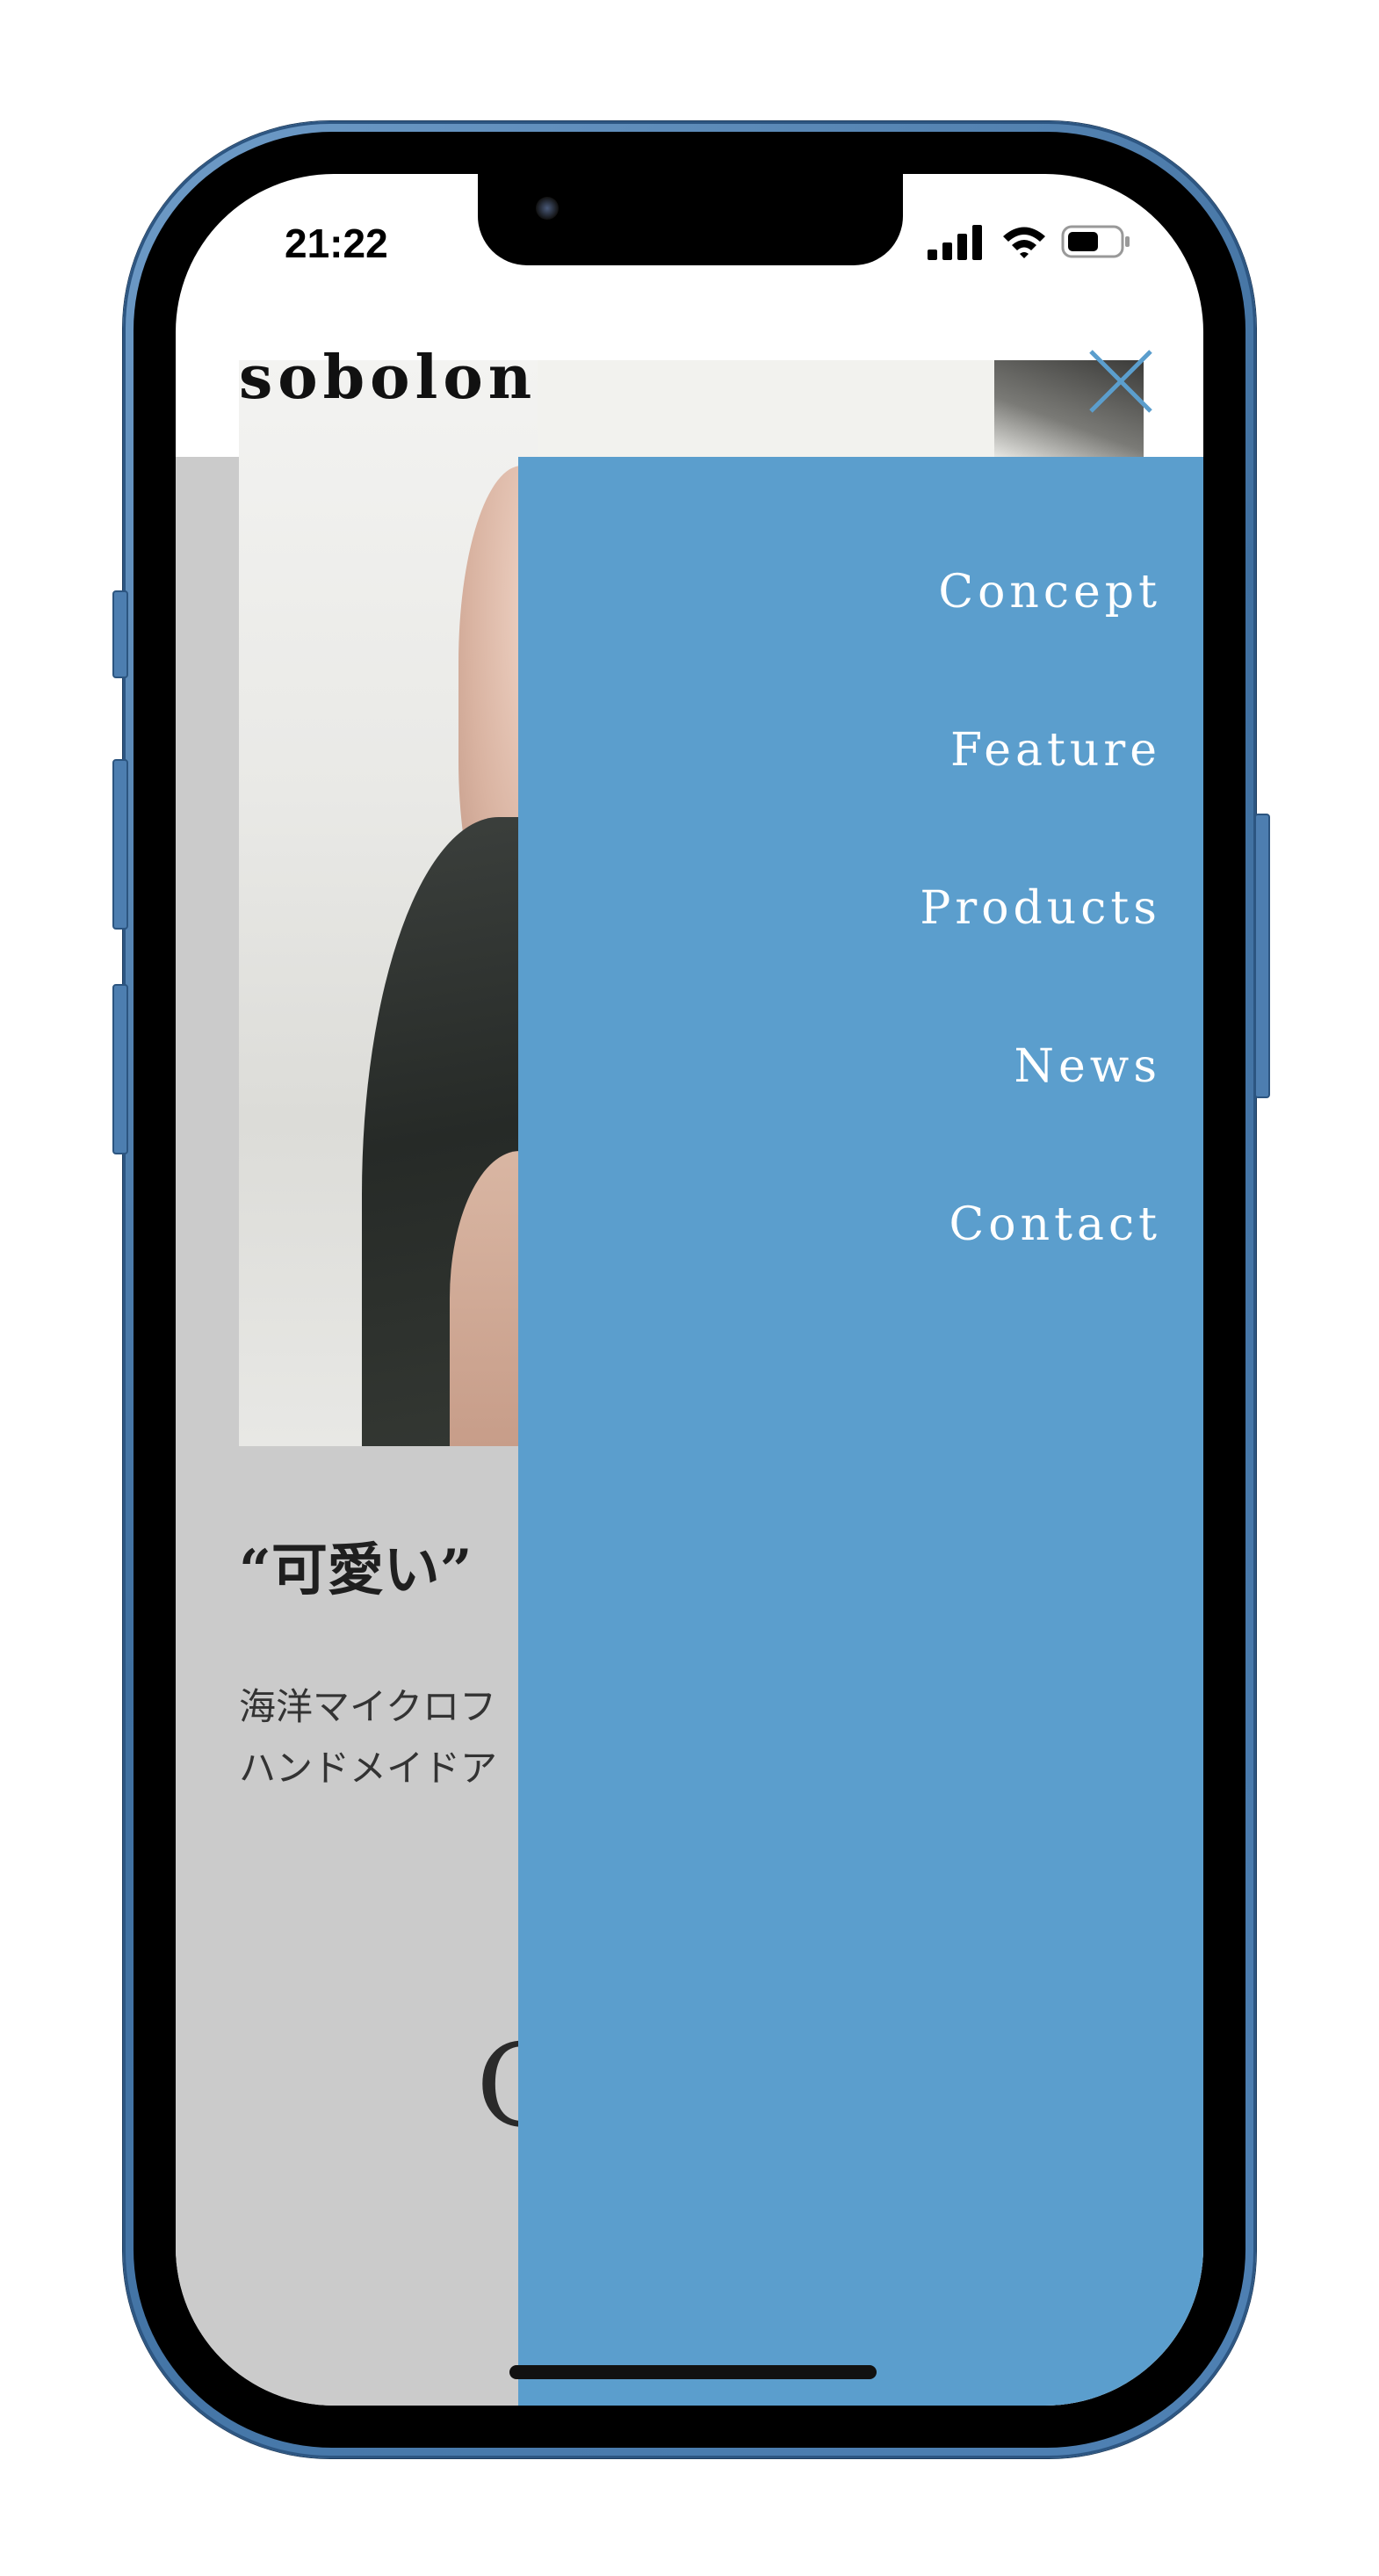 This screenshot has height=2576, width=1379. I want to click on status-icons, so click(1033, 243).